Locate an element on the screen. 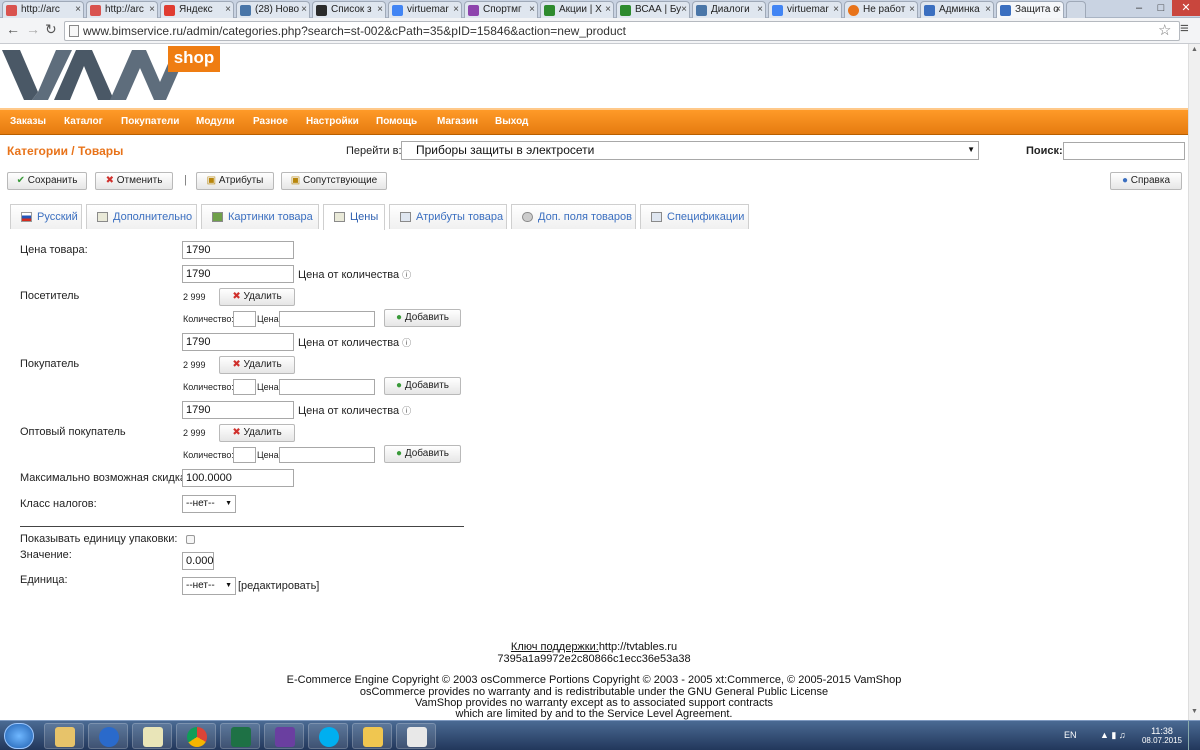 The height and width of the screenshot is (750, 1200). browser-tab: Спортмг × is located at coordinates (501, 9).